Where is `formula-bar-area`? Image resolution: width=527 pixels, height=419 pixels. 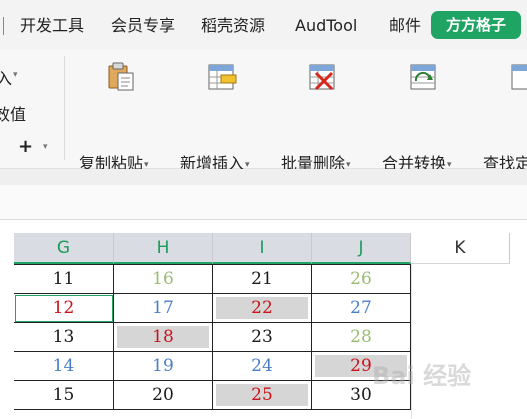
formula-bar-area is located at coordinates (263, 202).